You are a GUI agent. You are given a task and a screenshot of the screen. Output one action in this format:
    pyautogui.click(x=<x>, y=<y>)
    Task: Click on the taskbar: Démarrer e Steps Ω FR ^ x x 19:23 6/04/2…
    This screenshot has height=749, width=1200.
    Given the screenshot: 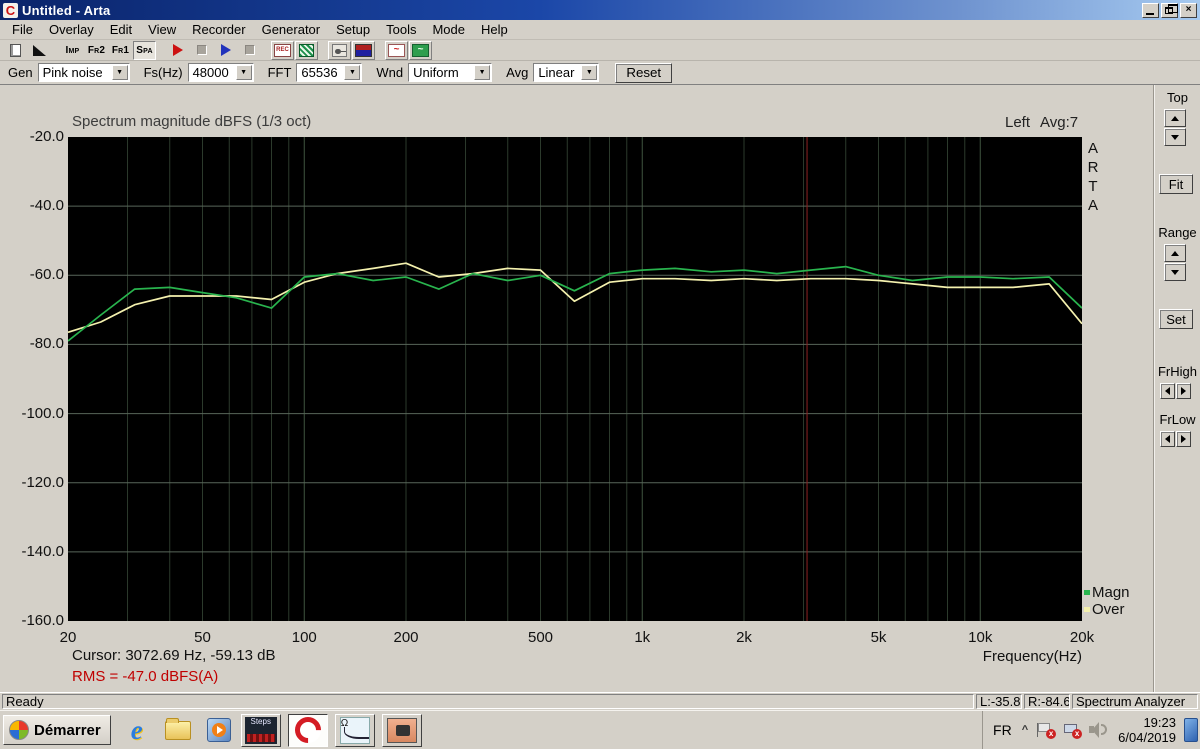 What is the action you would take?
    pyautogui.click(x=600, y=729)
    